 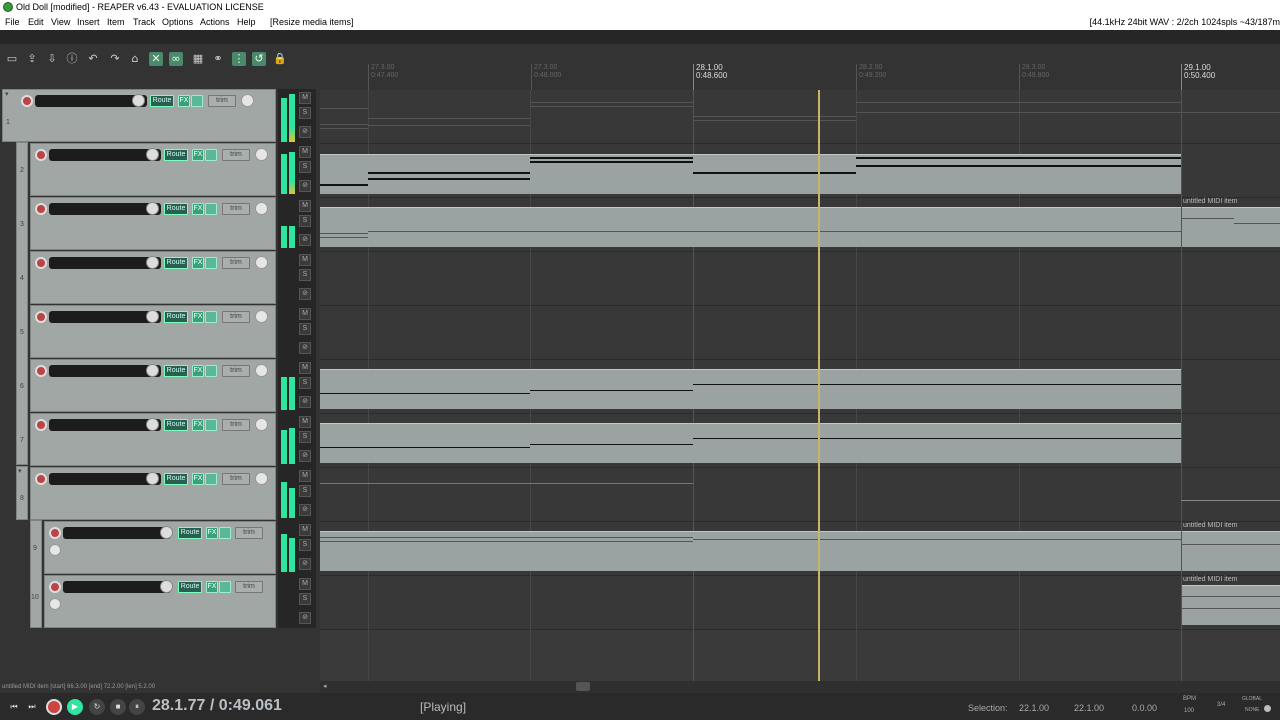 What do you see at coordinates (139, 115) in the screenshot?
I see `track-1: ▾ 1 Route FX trim` at bounding box center [139, 115].